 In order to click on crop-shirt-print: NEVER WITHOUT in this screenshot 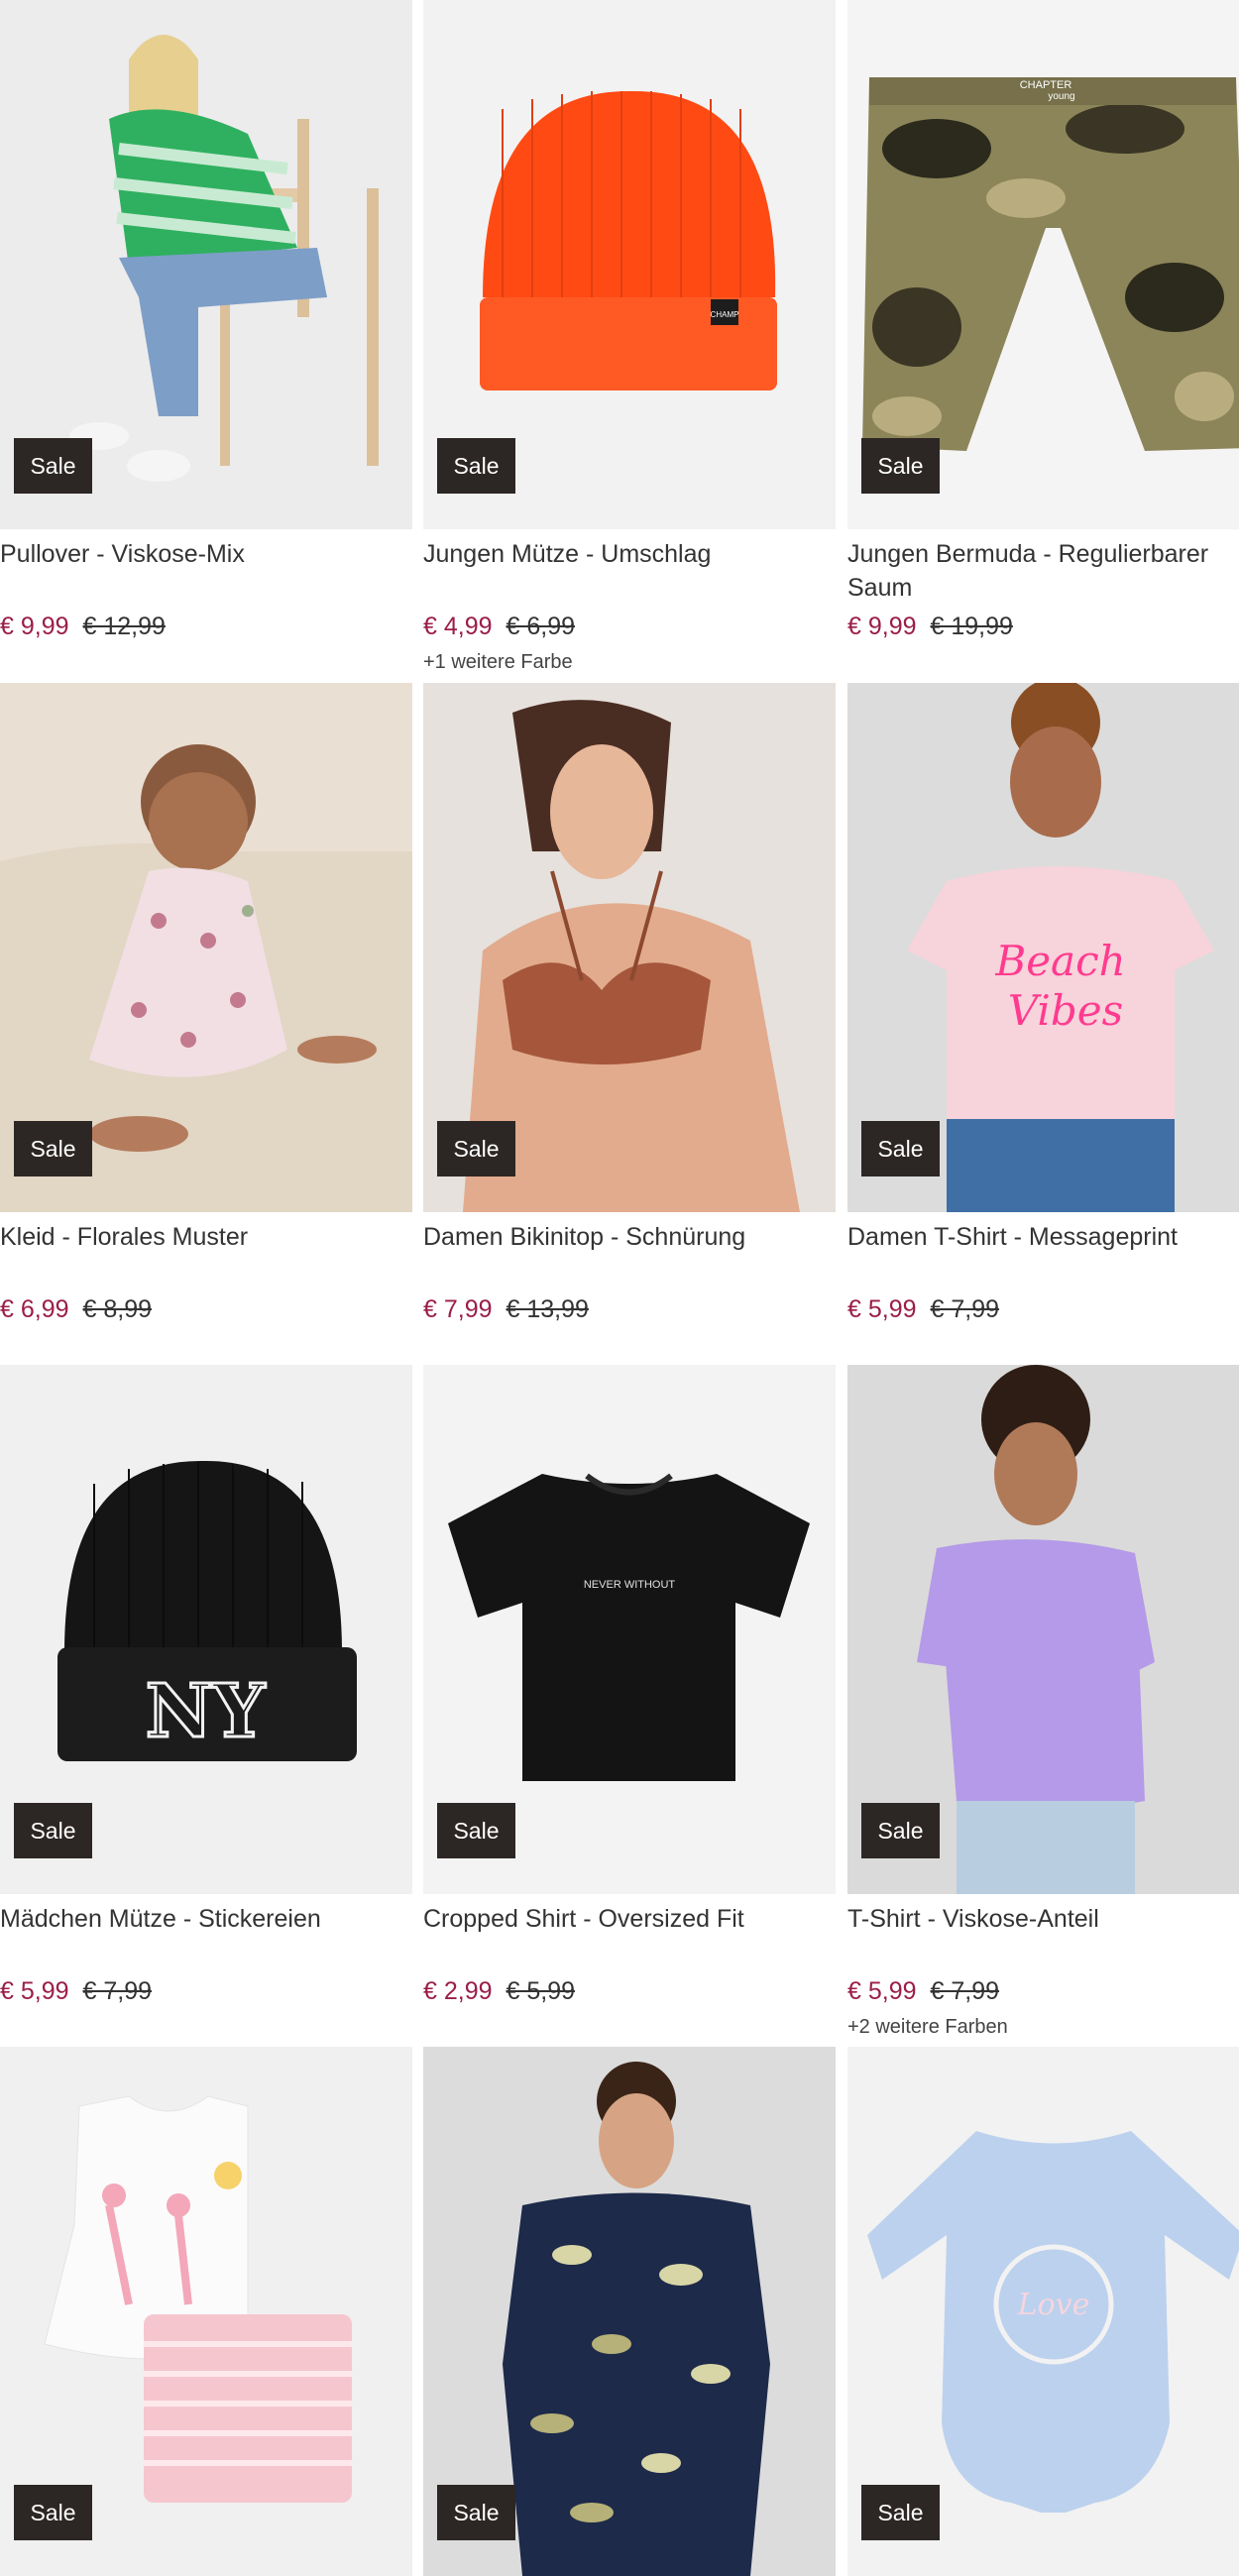, I will do `click(630, 1585)`.